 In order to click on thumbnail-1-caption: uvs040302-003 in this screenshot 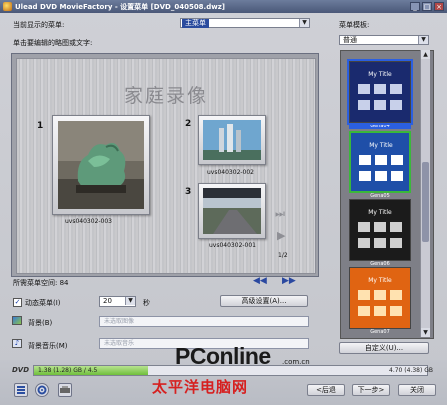, I will do `click(88, 221)`.